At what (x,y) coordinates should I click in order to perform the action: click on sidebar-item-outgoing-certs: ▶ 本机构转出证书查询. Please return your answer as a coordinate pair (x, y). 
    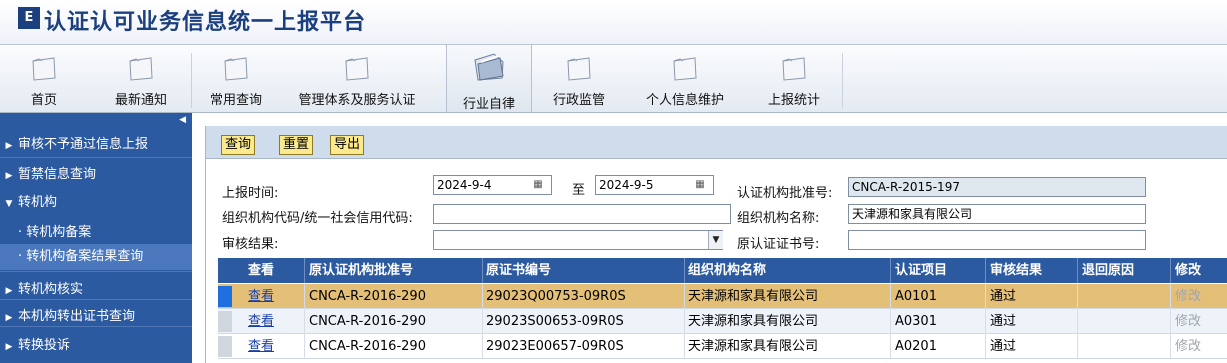
    Looking at the image, I should click on (96, 314).